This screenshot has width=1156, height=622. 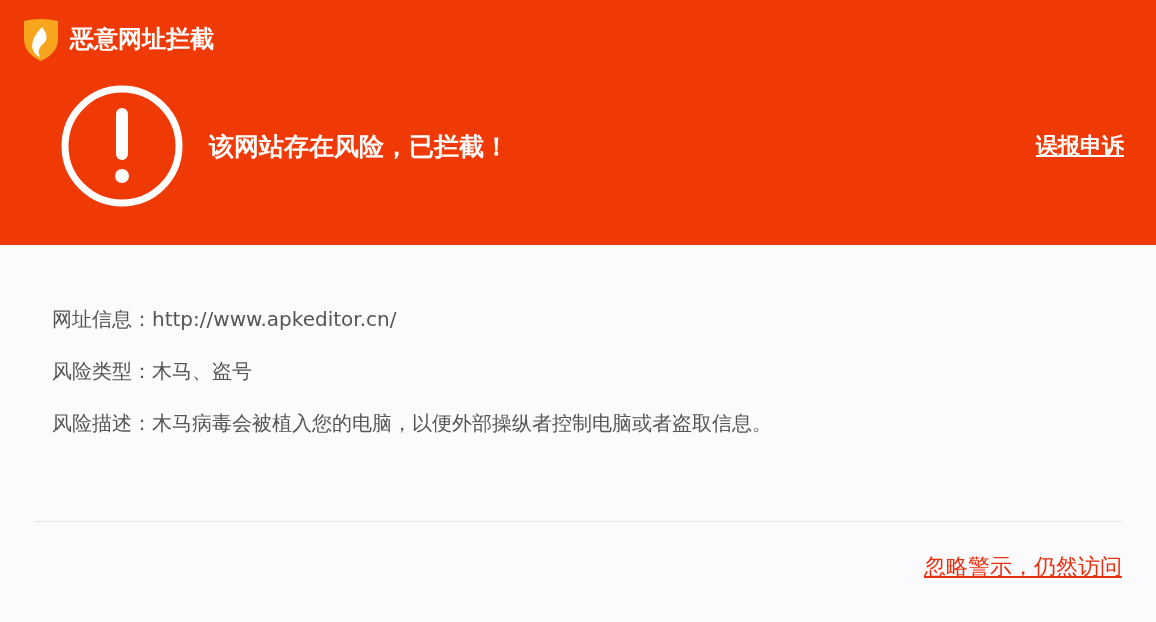 What do you see at coordinates (41, 39) in the screenshot?
I see `shield-flame-icon` at bounding box center [41, 39].